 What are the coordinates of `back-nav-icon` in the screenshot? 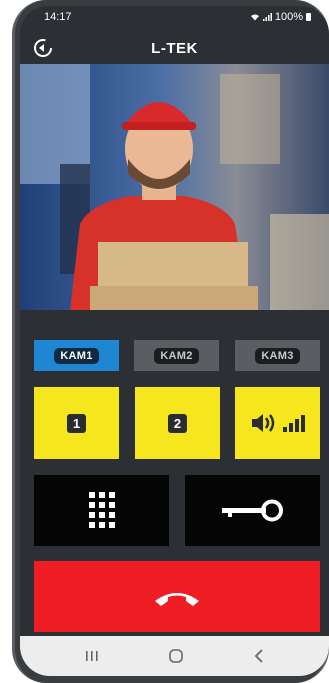 It's located at (259, 656).